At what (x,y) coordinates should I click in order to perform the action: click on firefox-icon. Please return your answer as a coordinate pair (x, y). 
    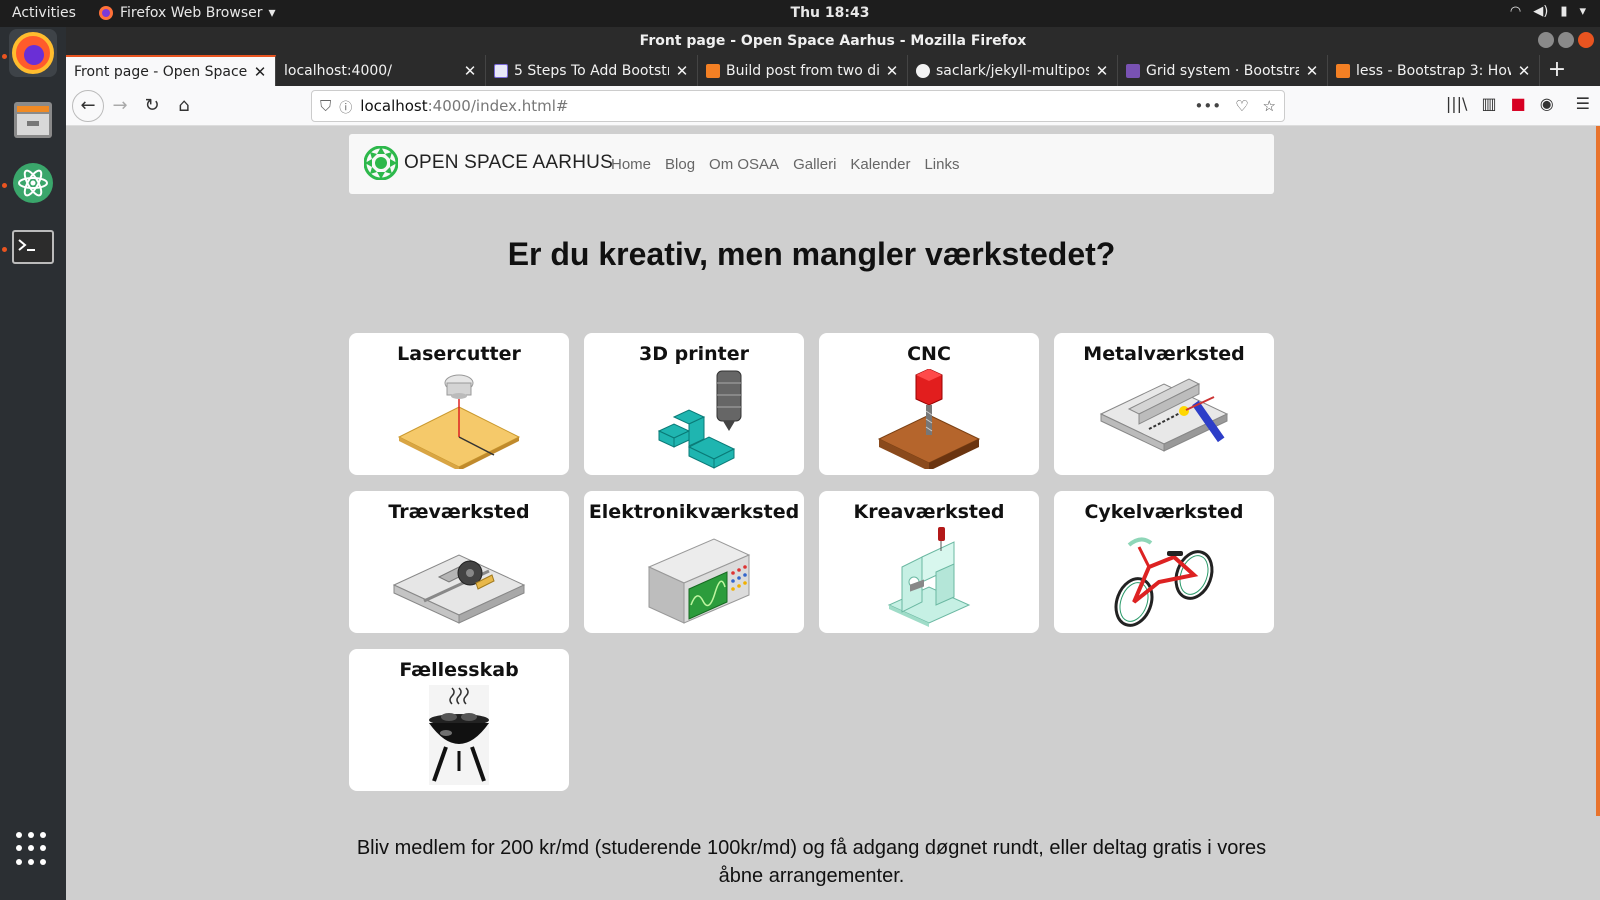
    Looking at the image, I should click on (33, 53).